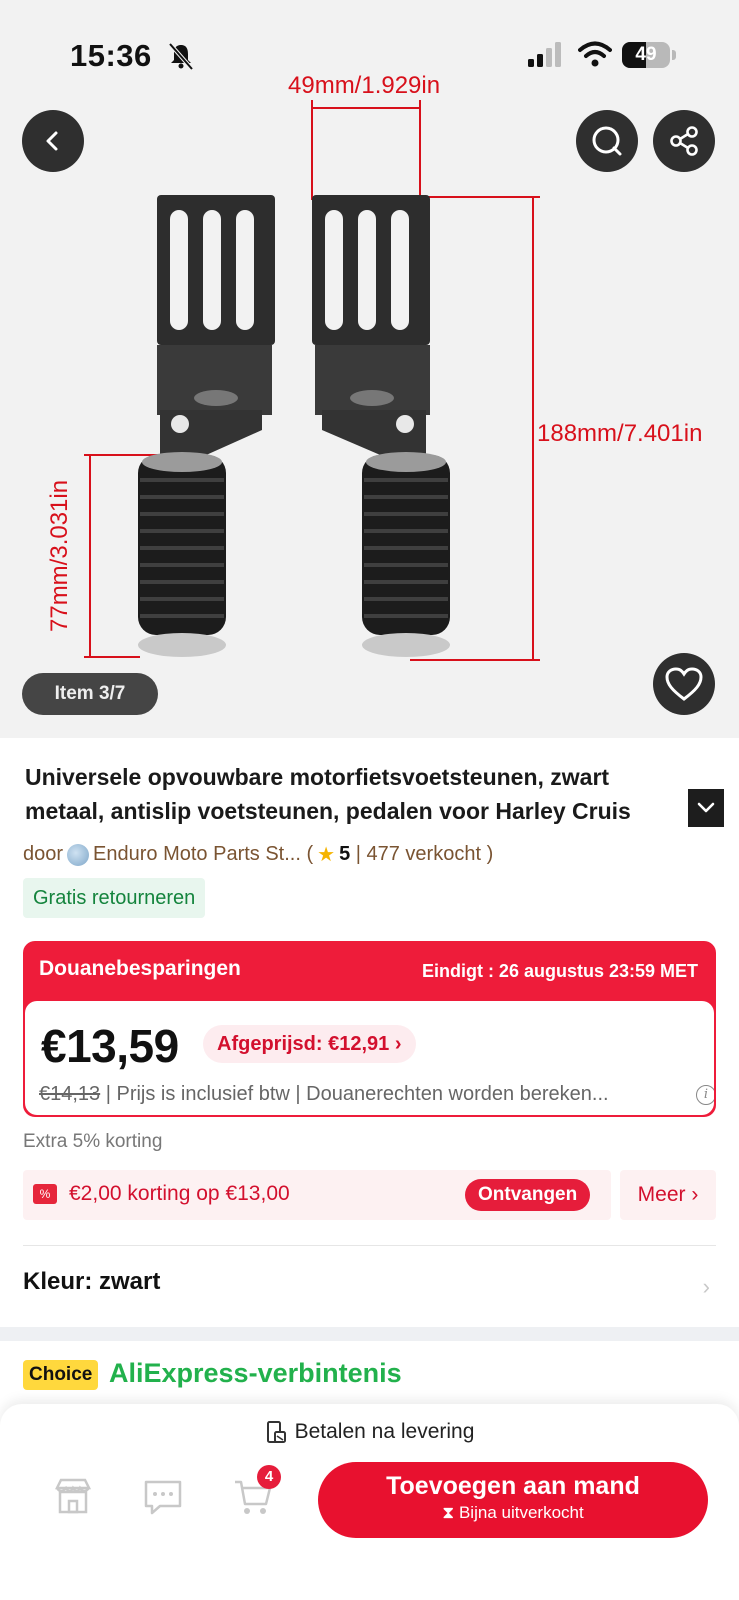 This screenshot has width=739, height=1600. I want to click on more-coupons-button: Meer ›, so click(668, 1195).